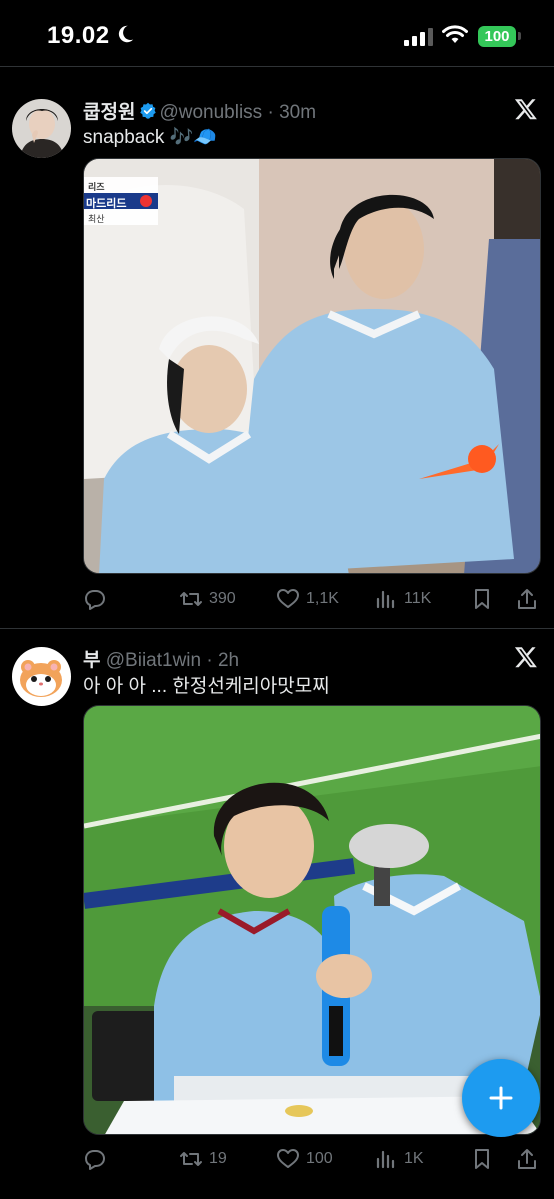  What do you see at coordinates (203, 1159) in the screenshot?
I see `retweet-button: 19` at bounding box center [203, 1159].